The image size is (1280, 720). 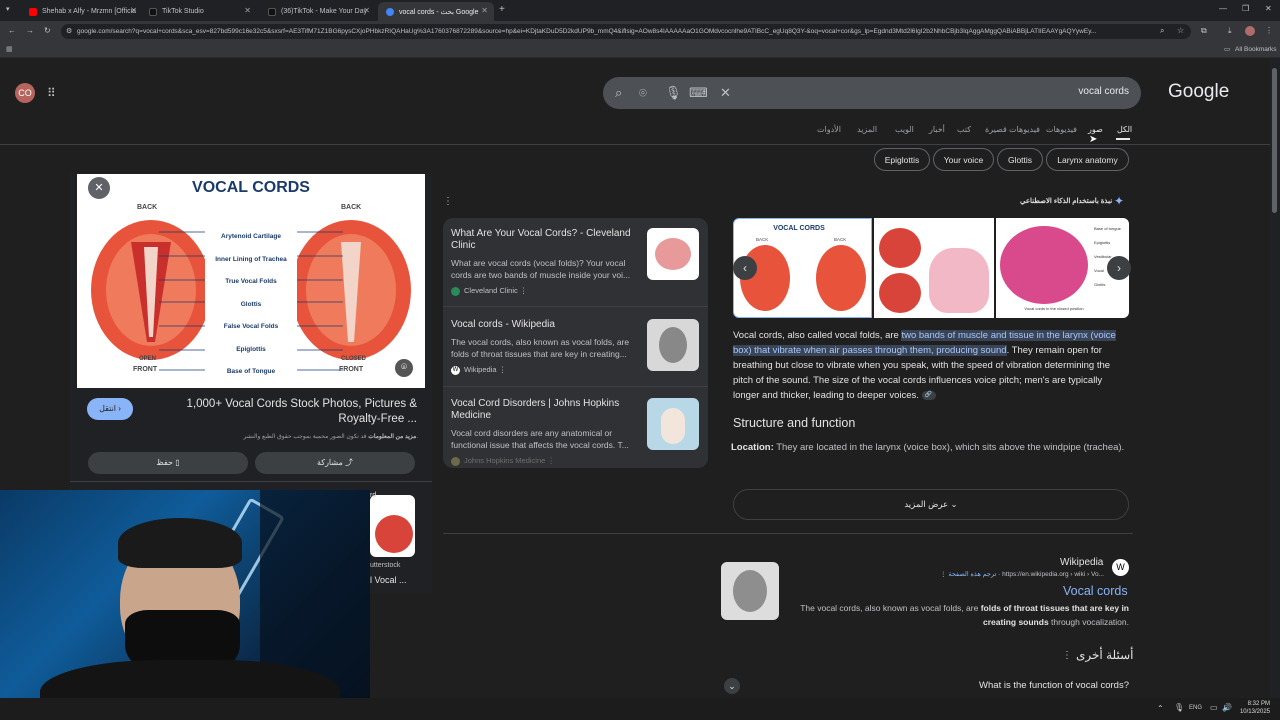 I want to click on forward-icon: →, so click(x=30, y=30).